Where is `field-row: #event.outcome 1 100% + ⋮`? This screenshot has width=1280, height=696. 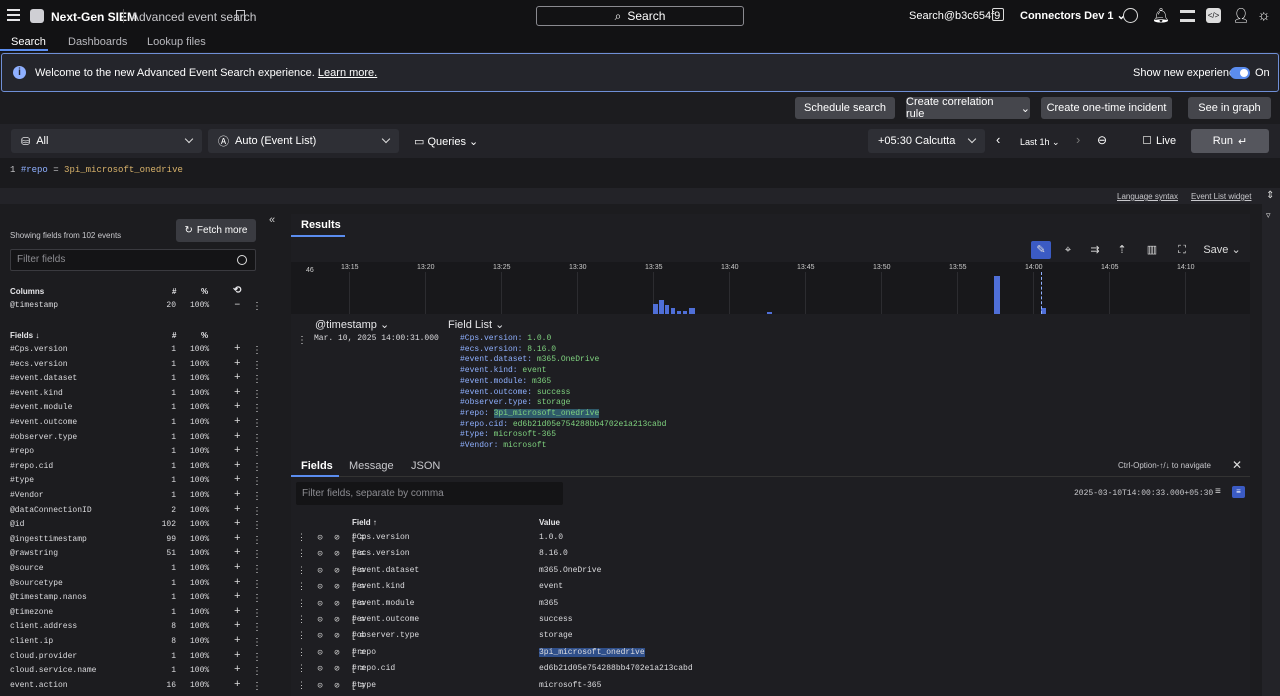 field-row: #event.outcome 1 100% + ⋮ is located at coordinates (136, 424).